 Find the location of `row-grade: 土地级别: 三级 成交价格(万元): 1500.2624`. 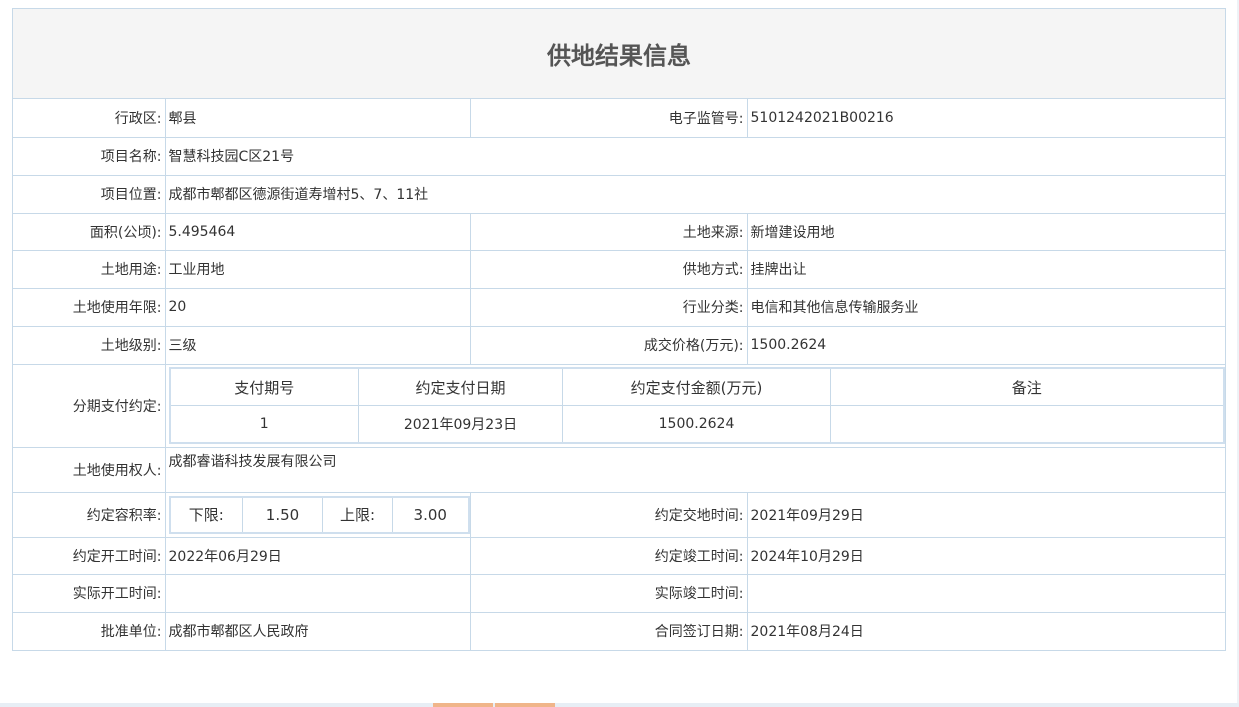

row-grade: 土地级别: 三级 成交价格(万元): 1500.2624 is located at coordinates (619, 345).